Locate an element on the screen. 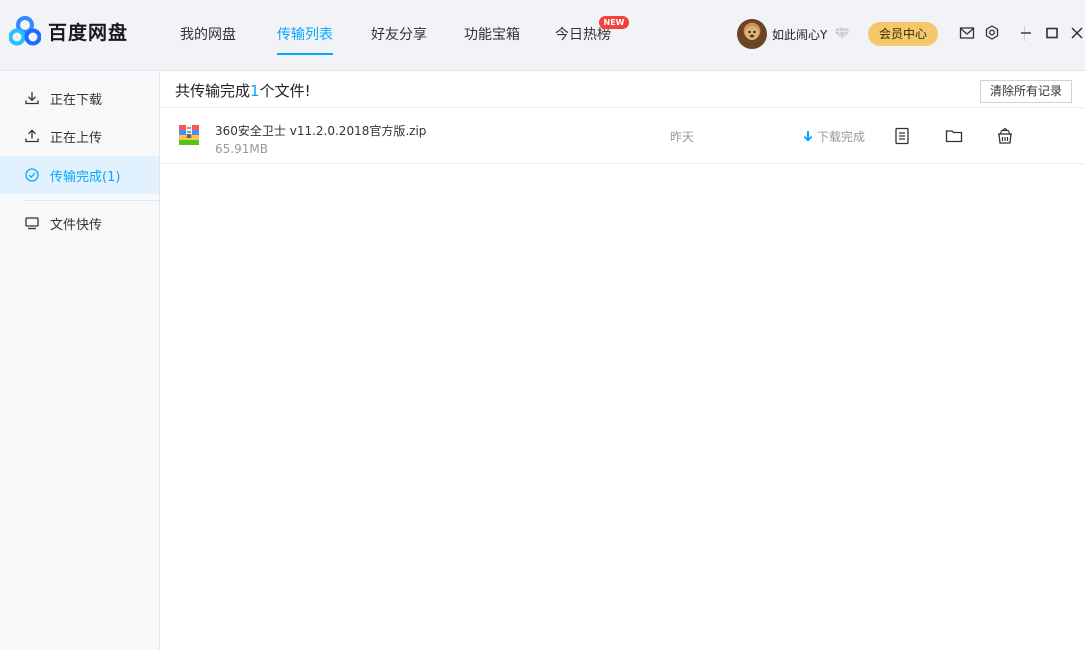  minimize-icon is located at coordinates (1026, 33).